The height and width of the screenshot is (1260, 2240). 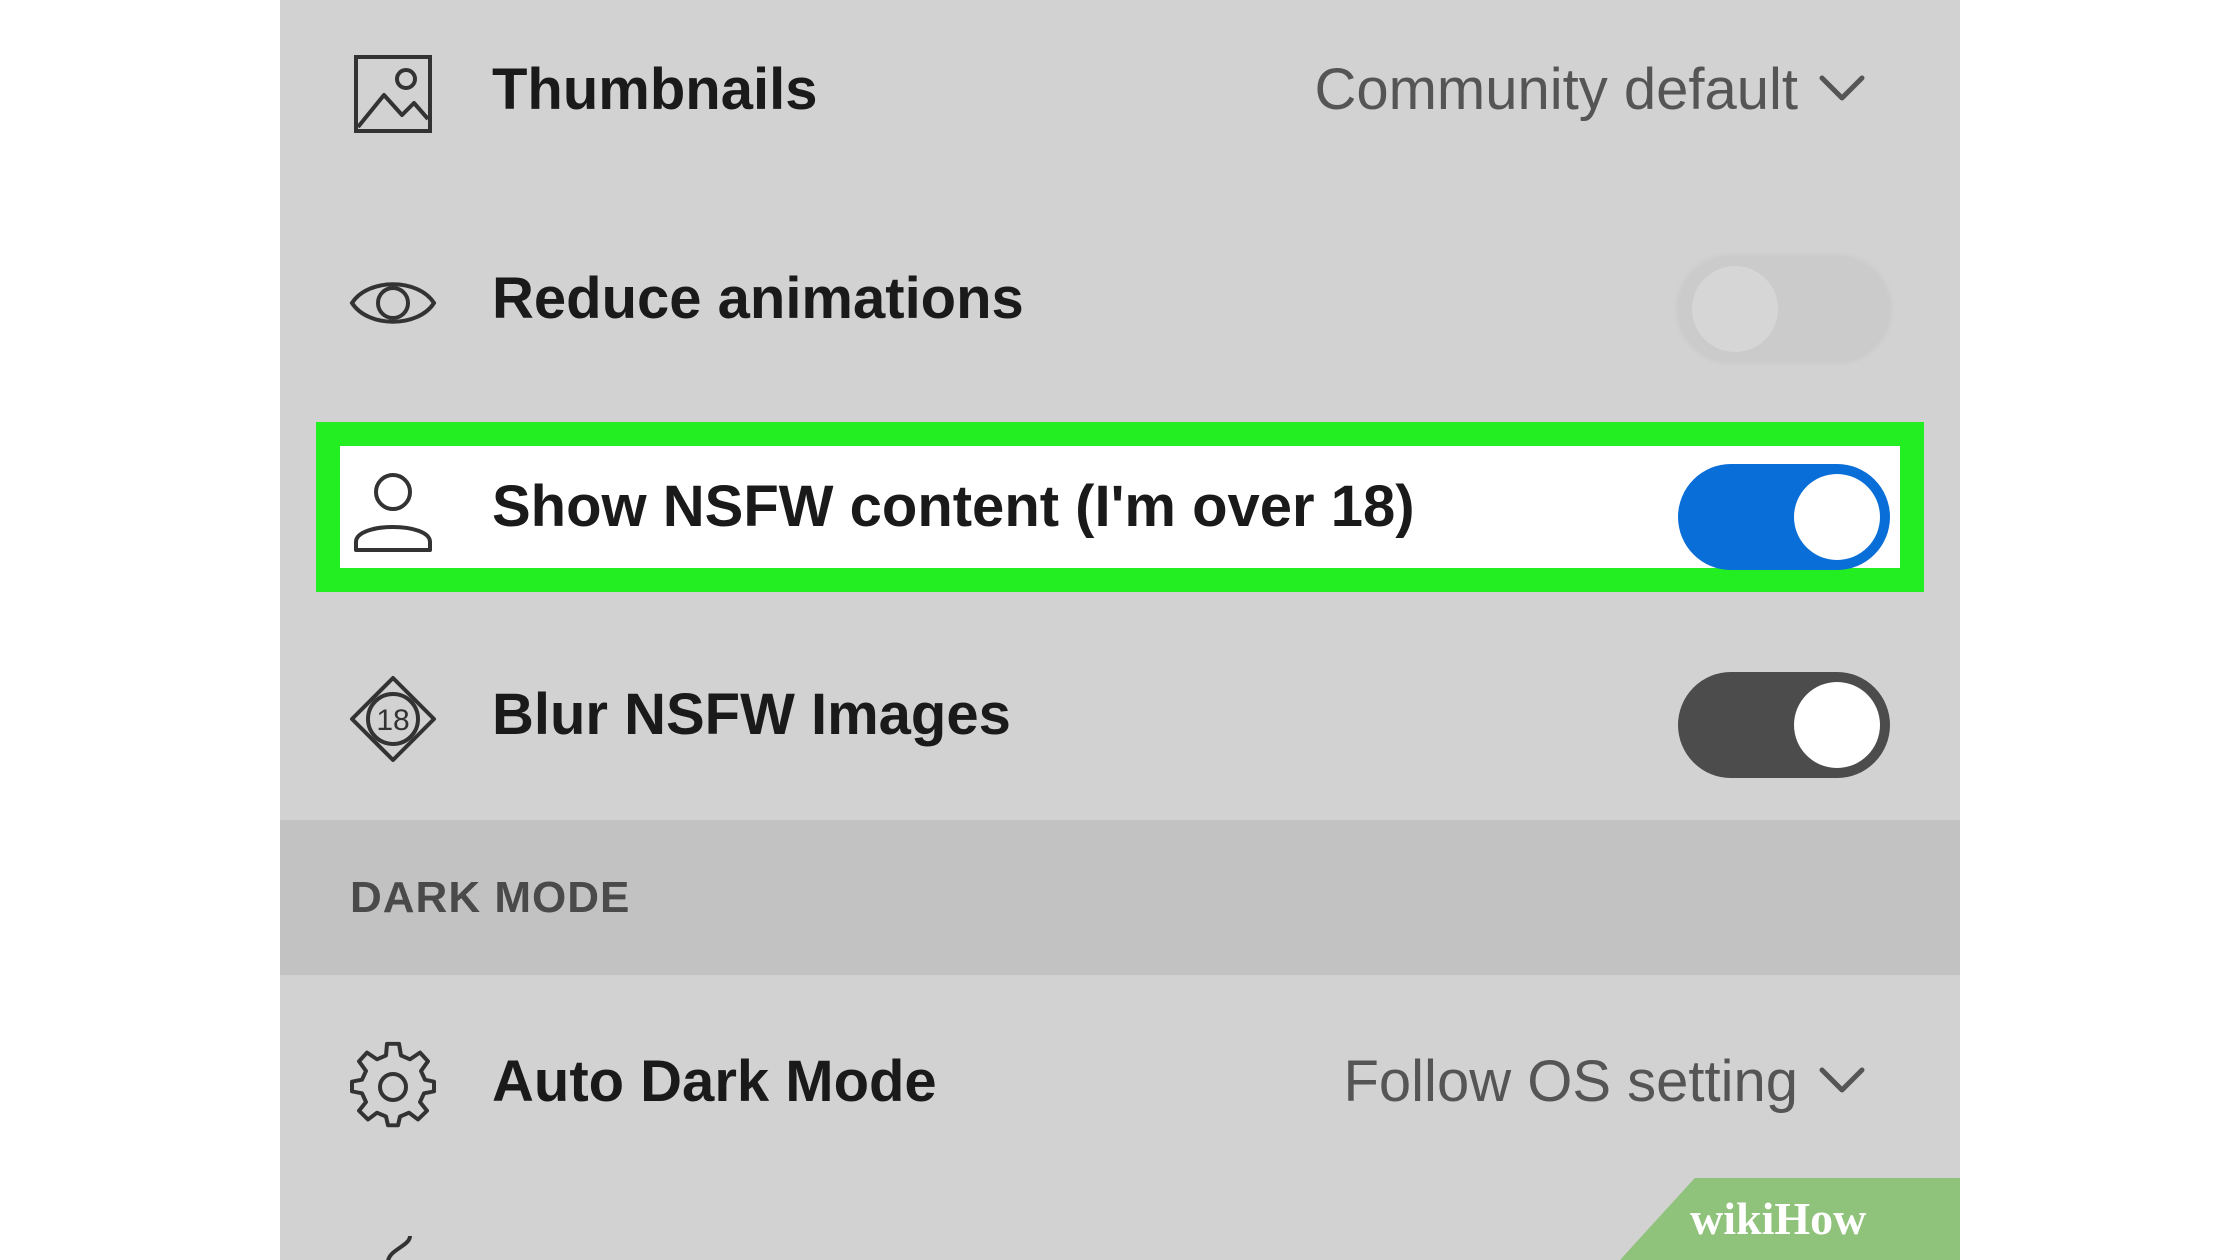 I want to click on thumbnails-dropdown: Community default, so click(x=1592, y=90).